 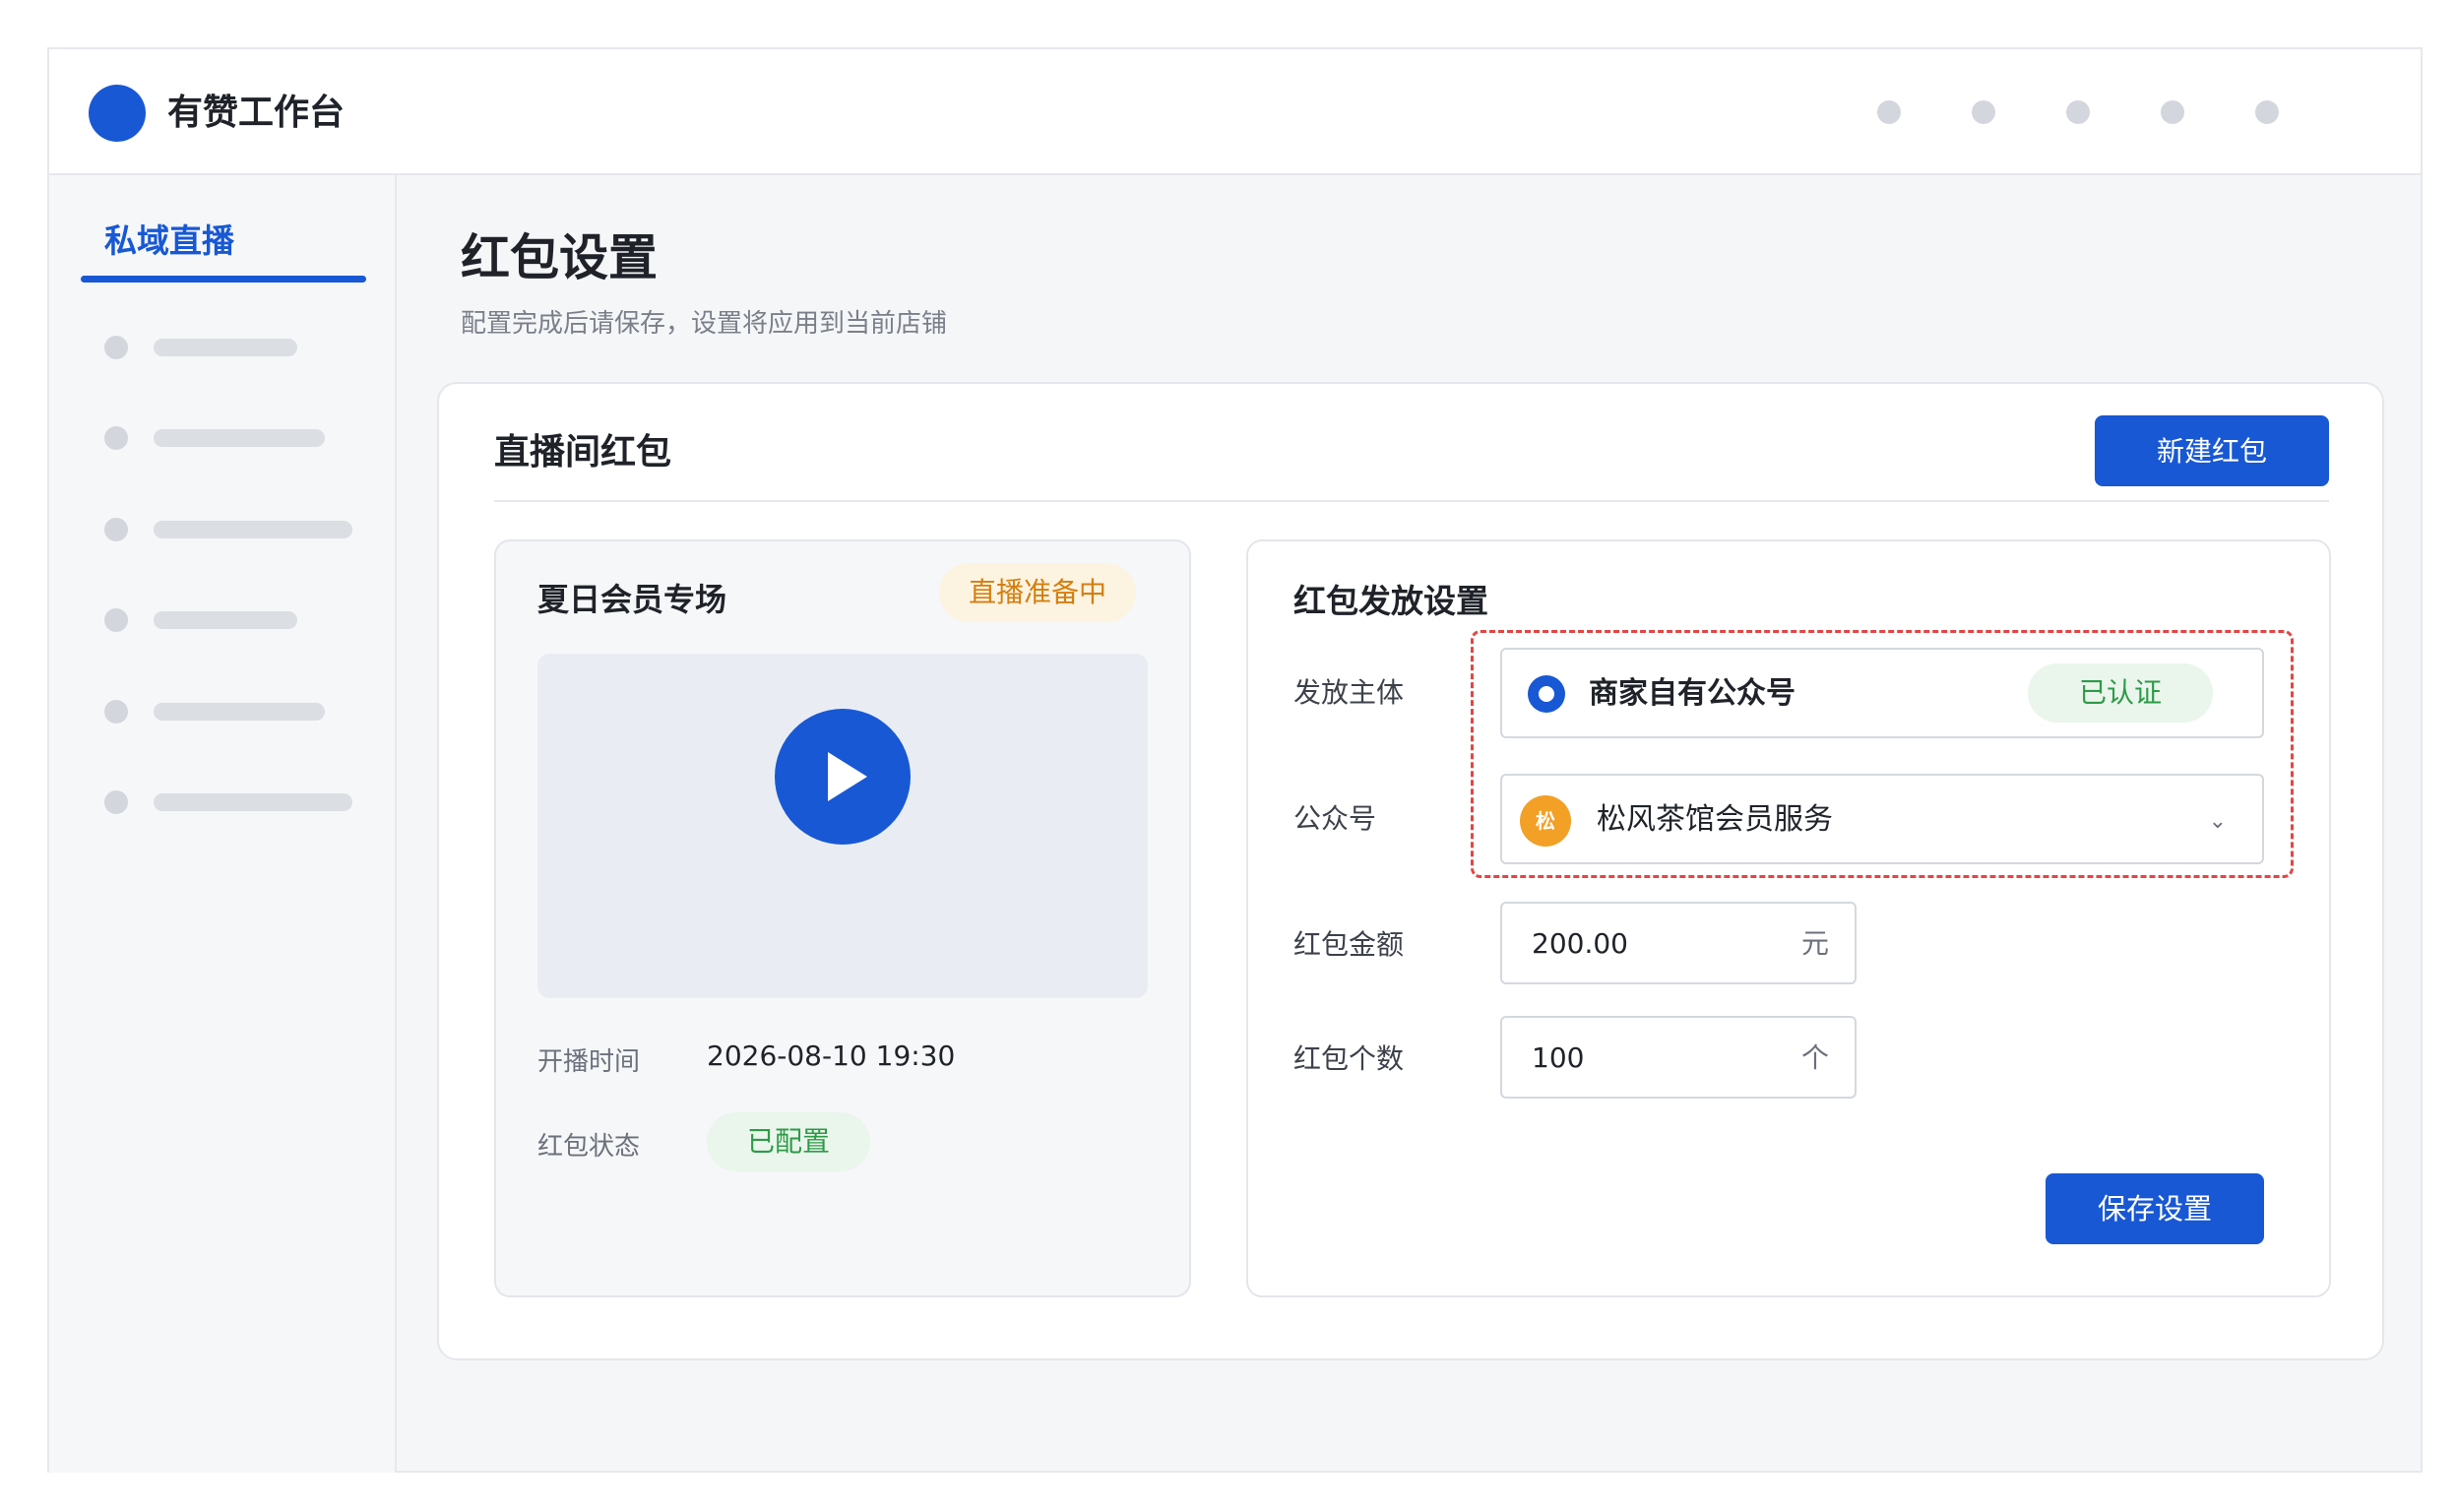 I want to click on count-label: 红包个数, so click(x=1349, y=1058).